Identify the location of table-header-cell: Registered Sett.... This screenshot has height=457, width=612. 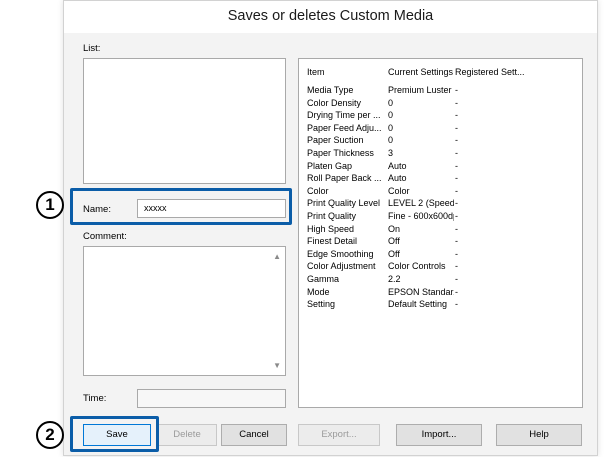
(494, 72).